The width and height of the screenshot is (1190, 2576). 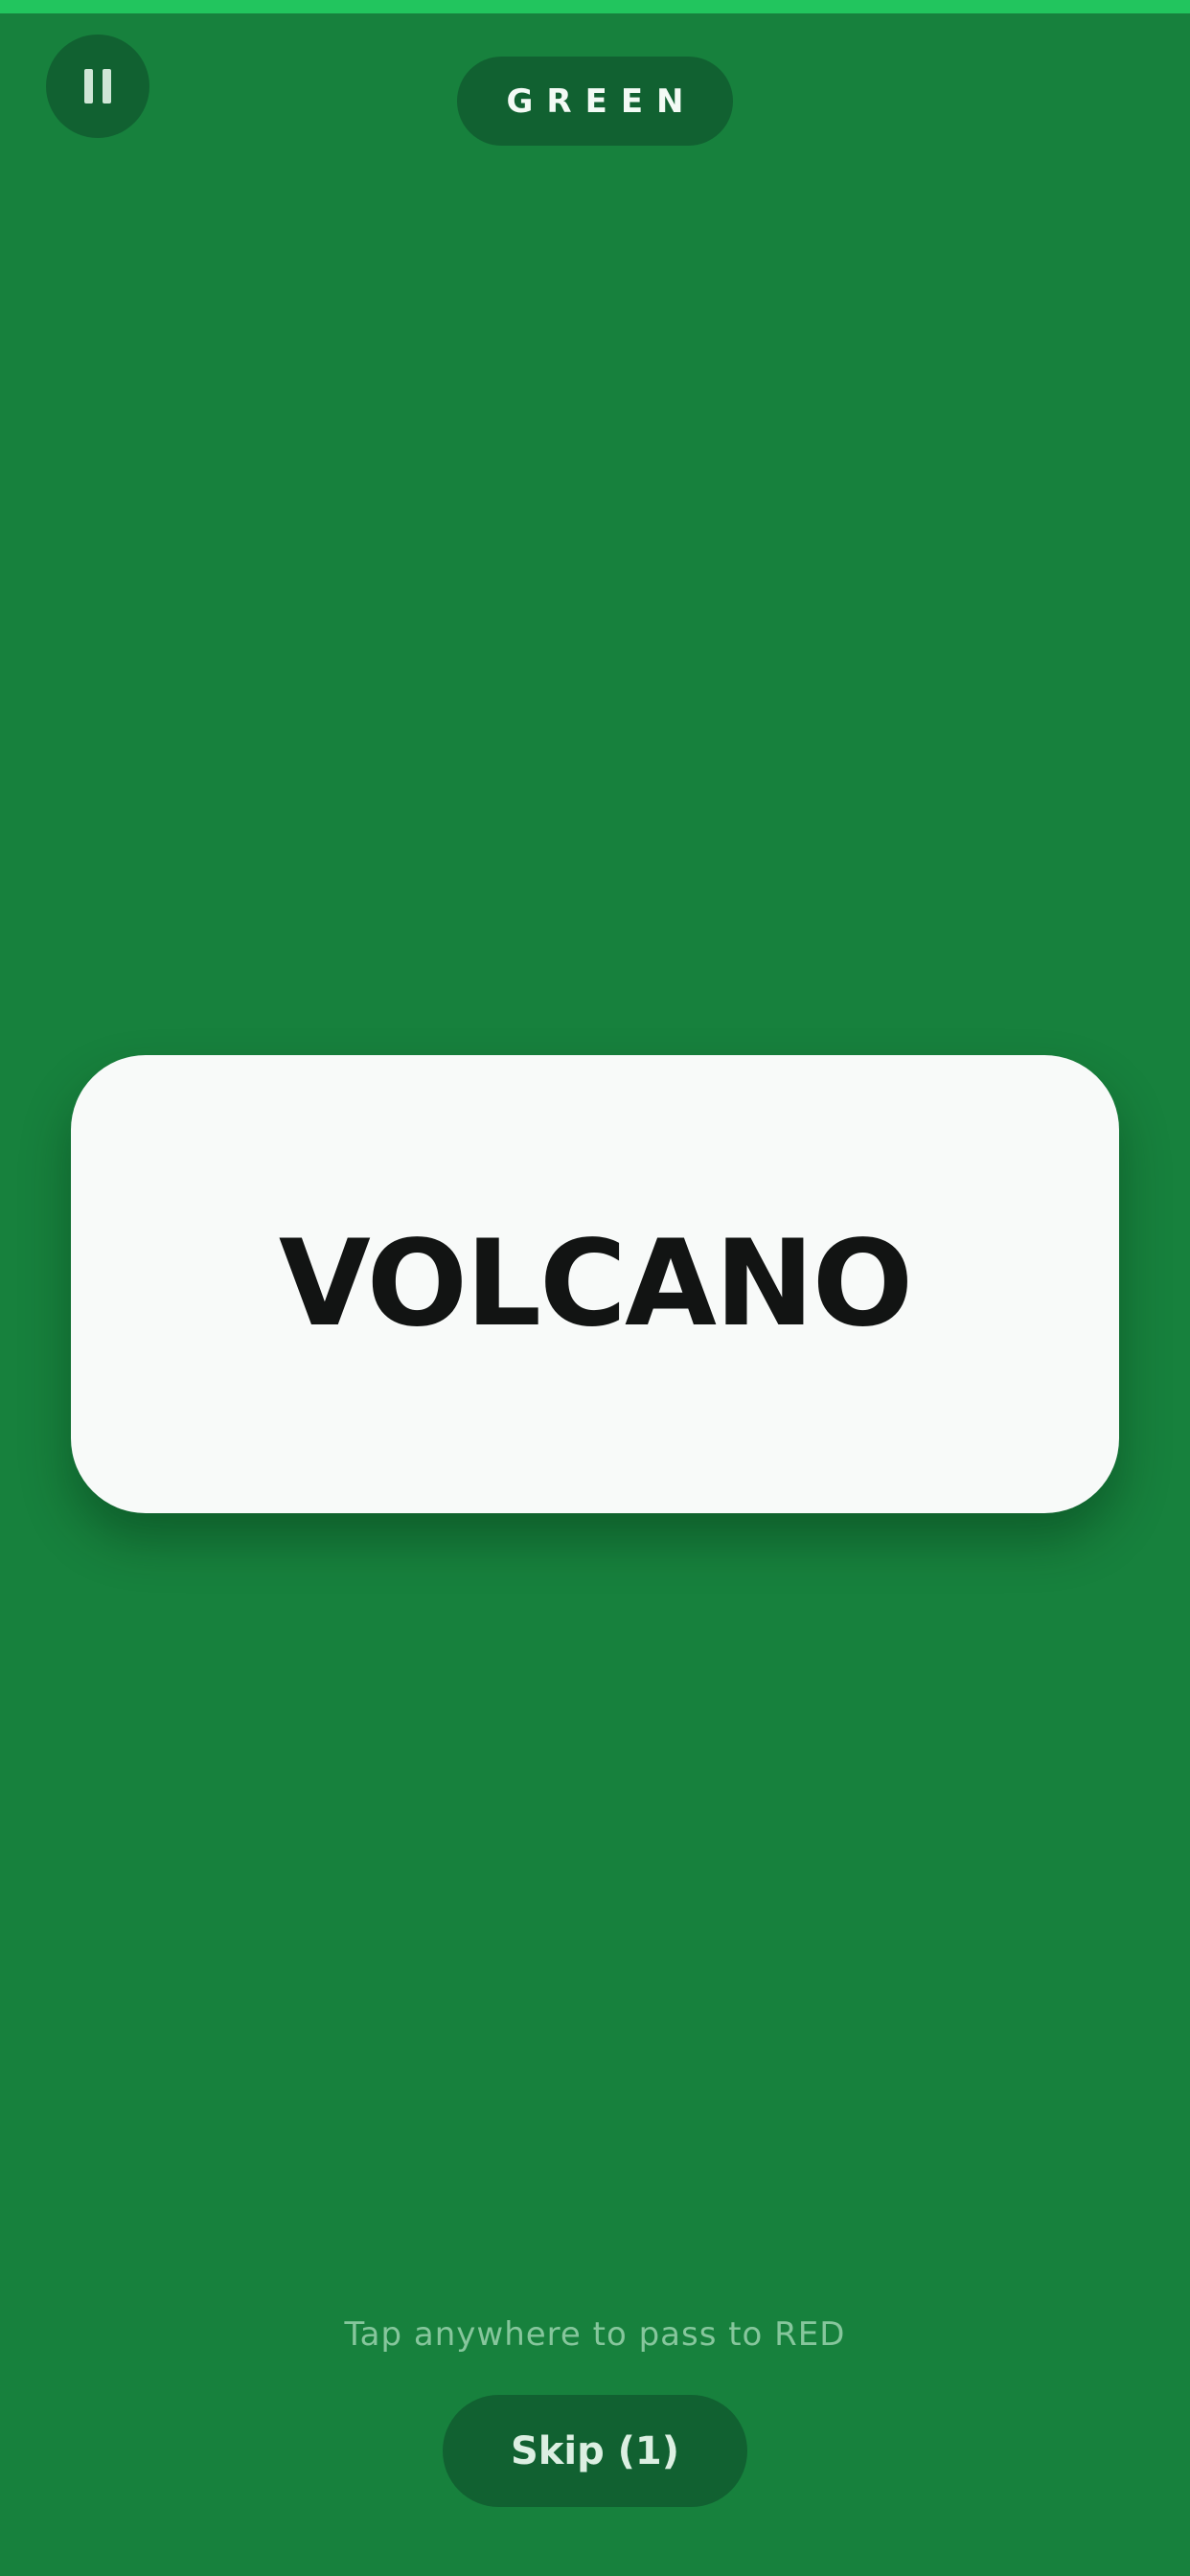 I want to click on card-word: VOLCANO, so click(x=595, y=1284).